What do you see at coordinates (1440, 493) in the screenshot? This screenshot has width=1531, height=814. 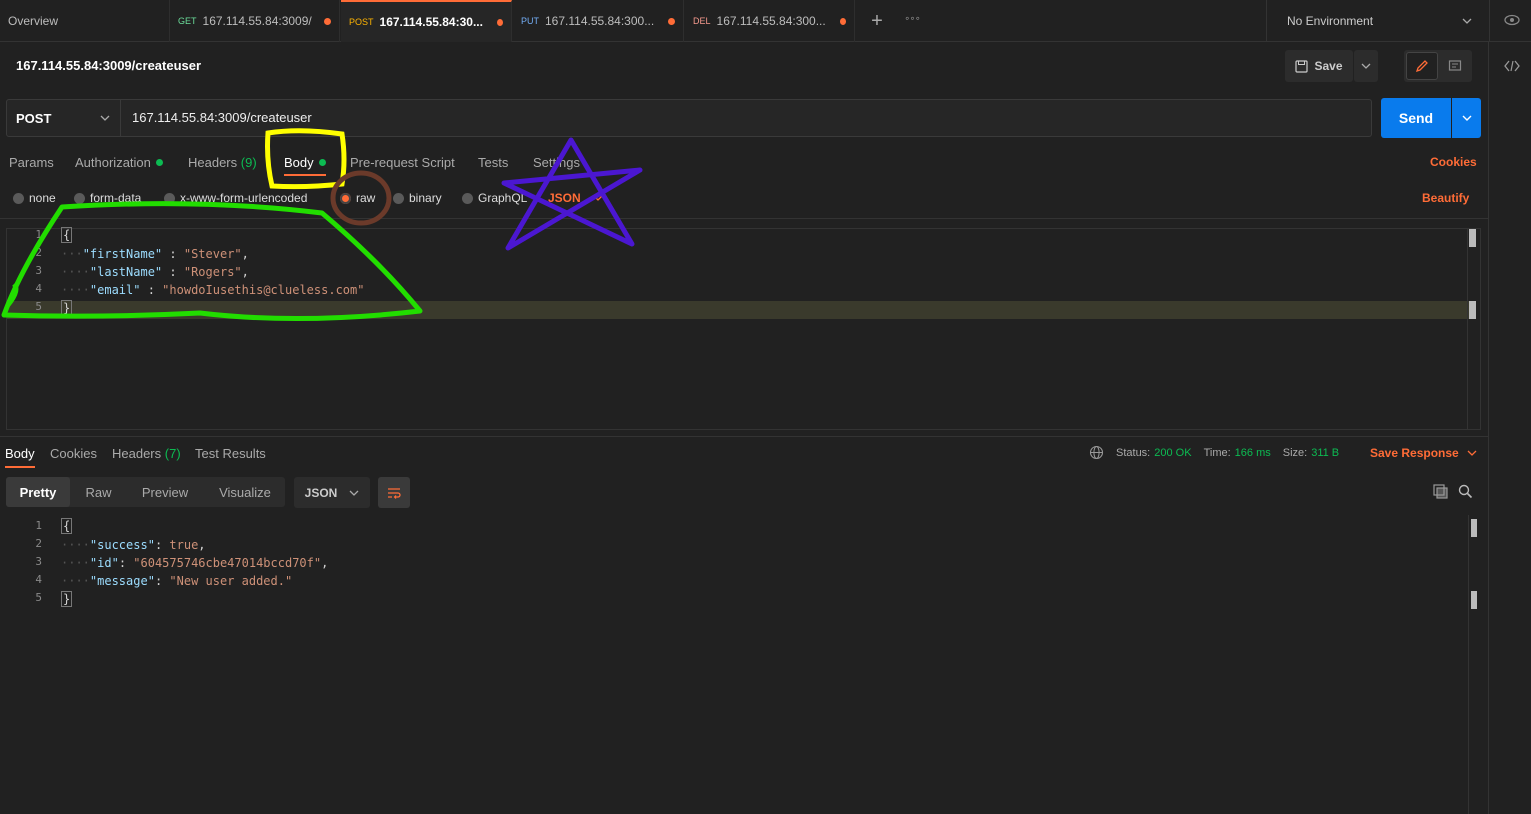 I see `copy-icon` at bounding box center [1440, 493].